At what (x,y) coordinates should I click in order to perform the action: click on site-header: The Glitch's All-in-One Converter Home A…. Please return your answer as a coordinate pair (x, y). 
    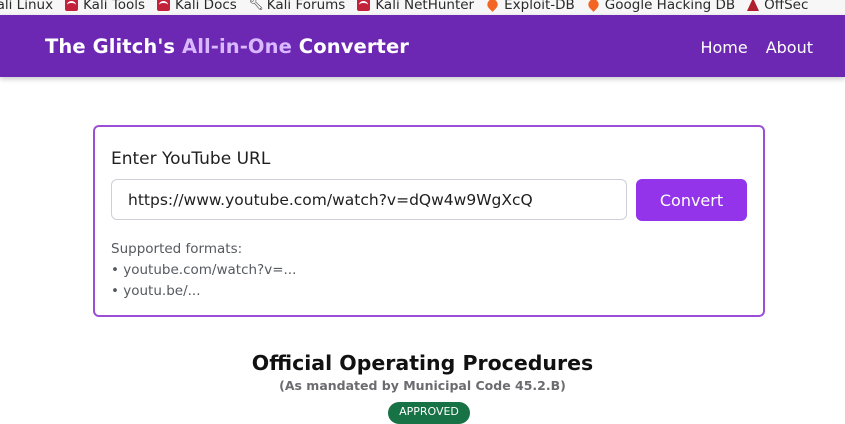
    Looking at the image, I should click on (422, 46).